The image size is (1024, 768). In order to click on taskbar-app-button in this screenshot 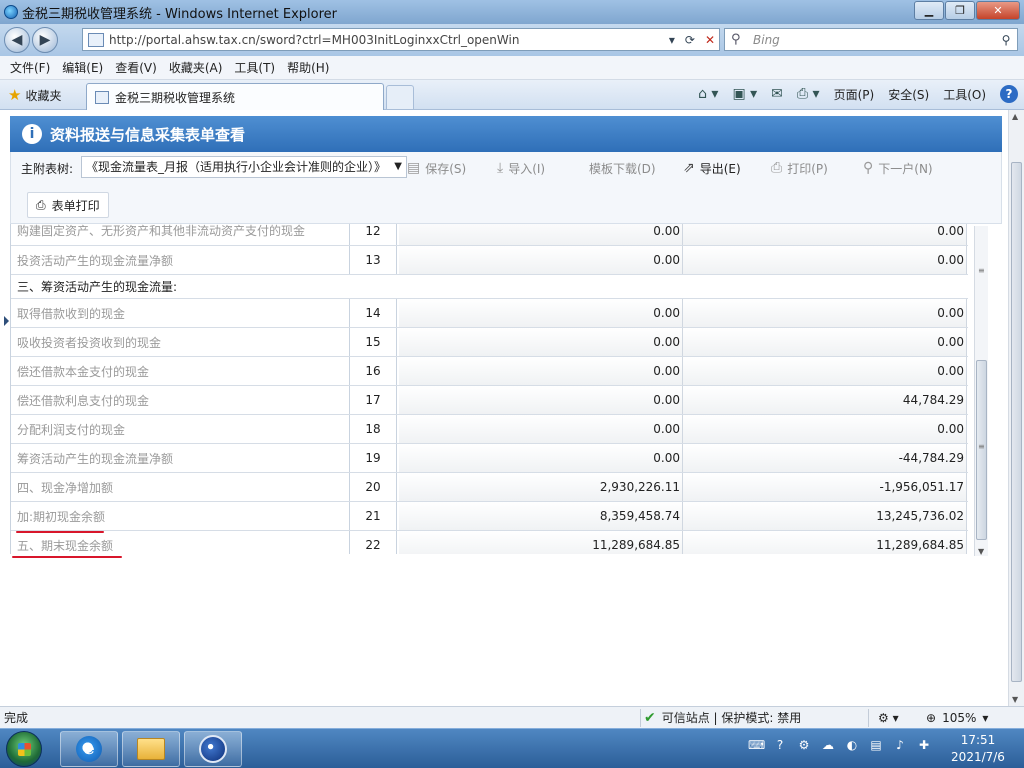, I will do `click(213, 749)`.